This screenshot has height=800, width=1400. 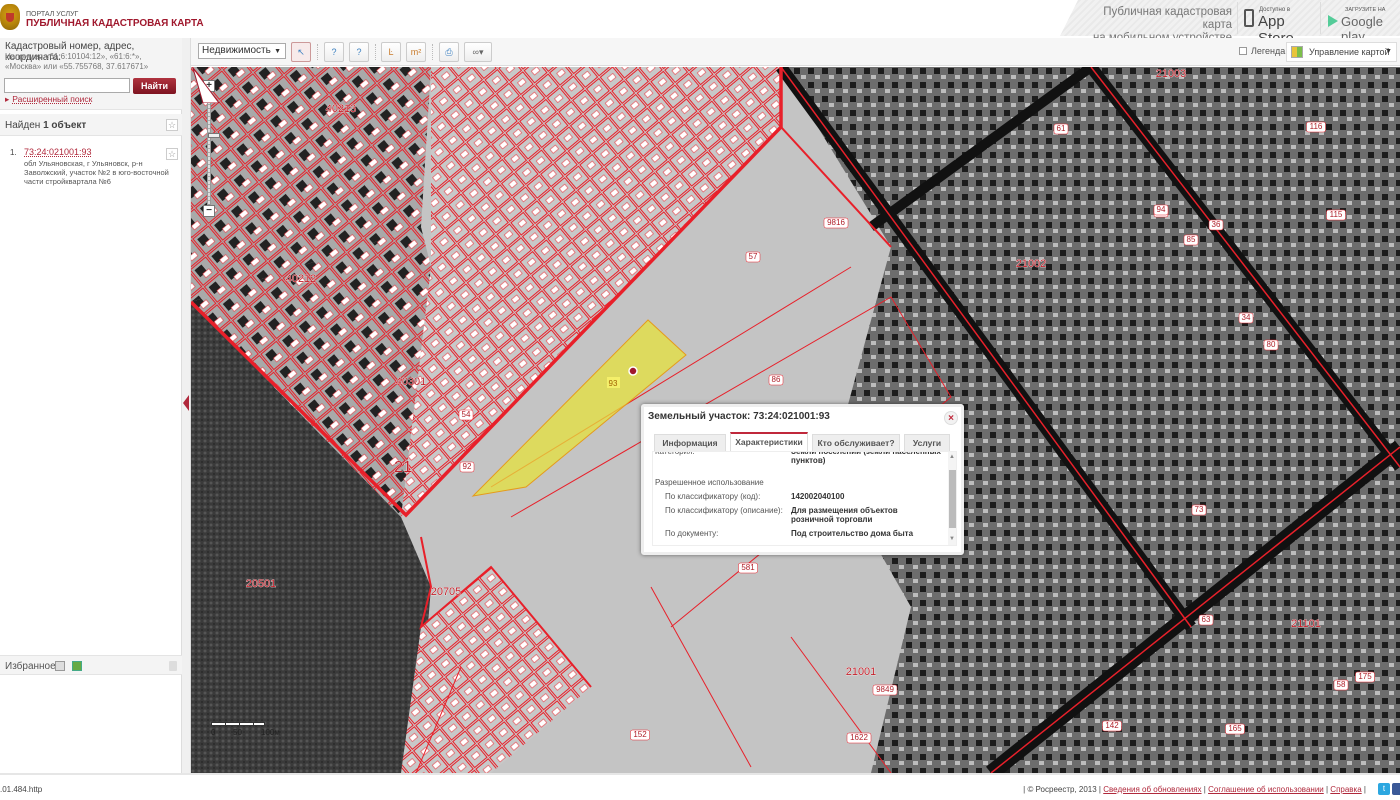 What do you see at coordinates (301, 52) in the screenshot?
I see `identify-cursor-icon: ↖` at bounding box center [301, 52].